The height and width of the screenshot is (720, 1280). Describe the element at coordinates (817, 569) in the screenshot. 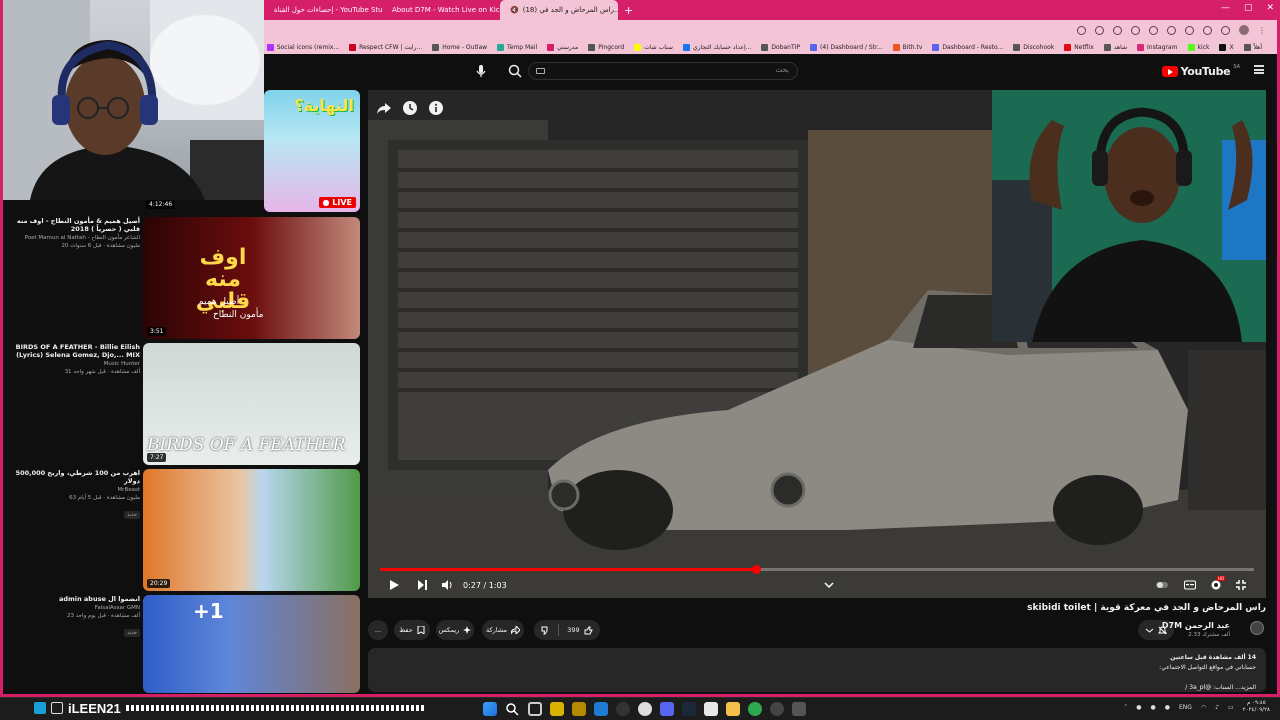

I see `progress-bar` at that location.